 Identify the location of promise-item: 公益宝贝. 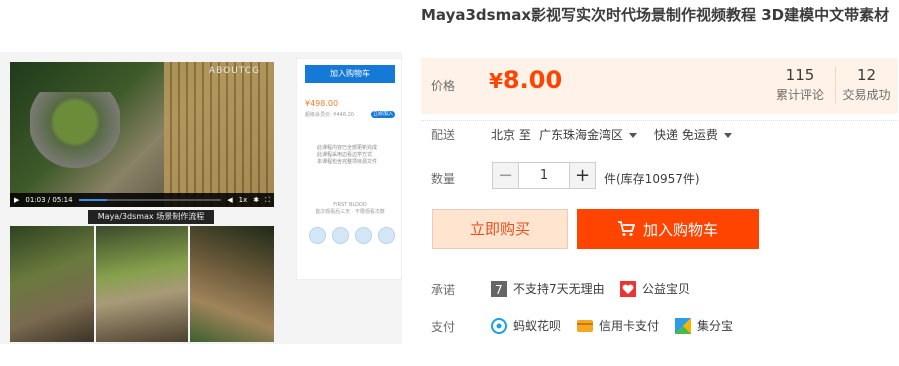
(666, 289).